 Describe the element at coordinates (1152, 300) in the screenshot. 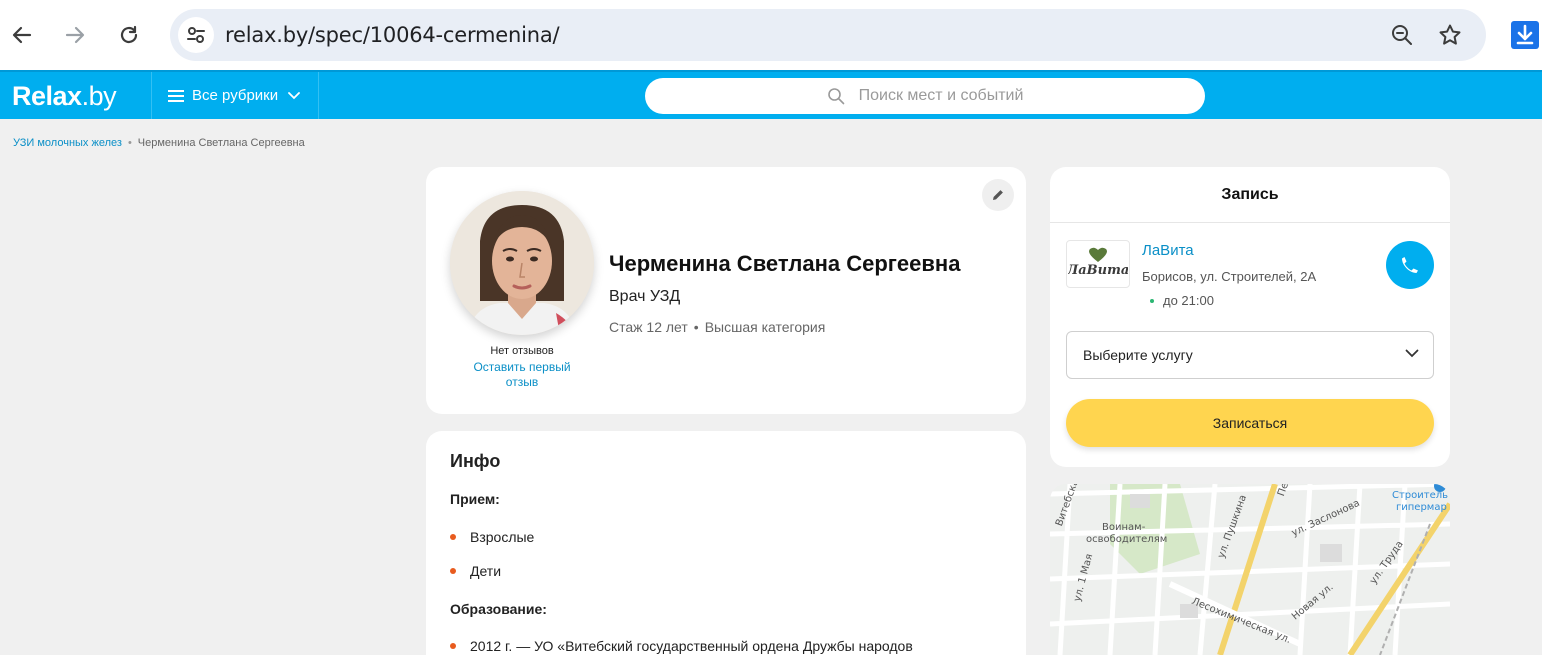

I see `open-status-dot` at that location.